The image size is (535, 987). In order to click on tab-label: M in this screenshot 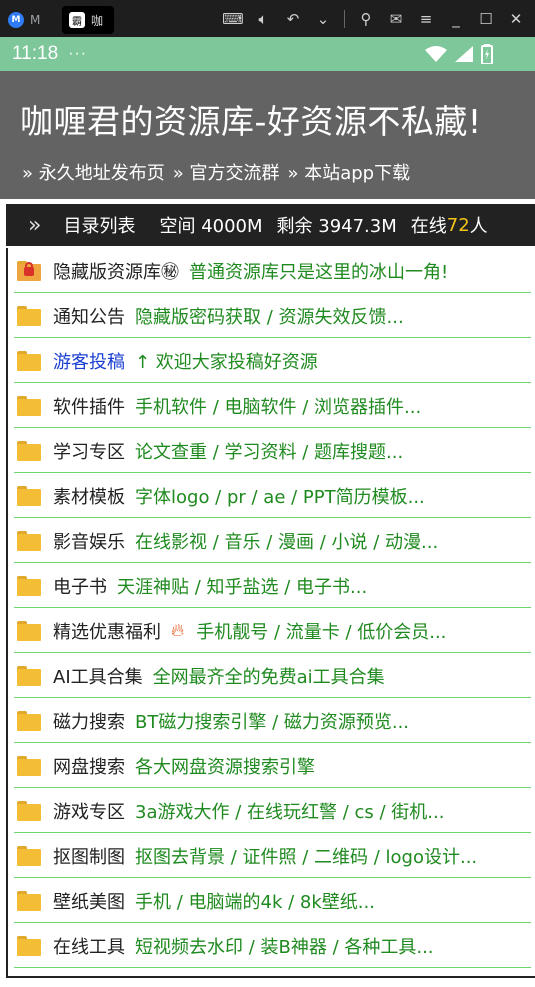, I will do `click(35, 20)`.